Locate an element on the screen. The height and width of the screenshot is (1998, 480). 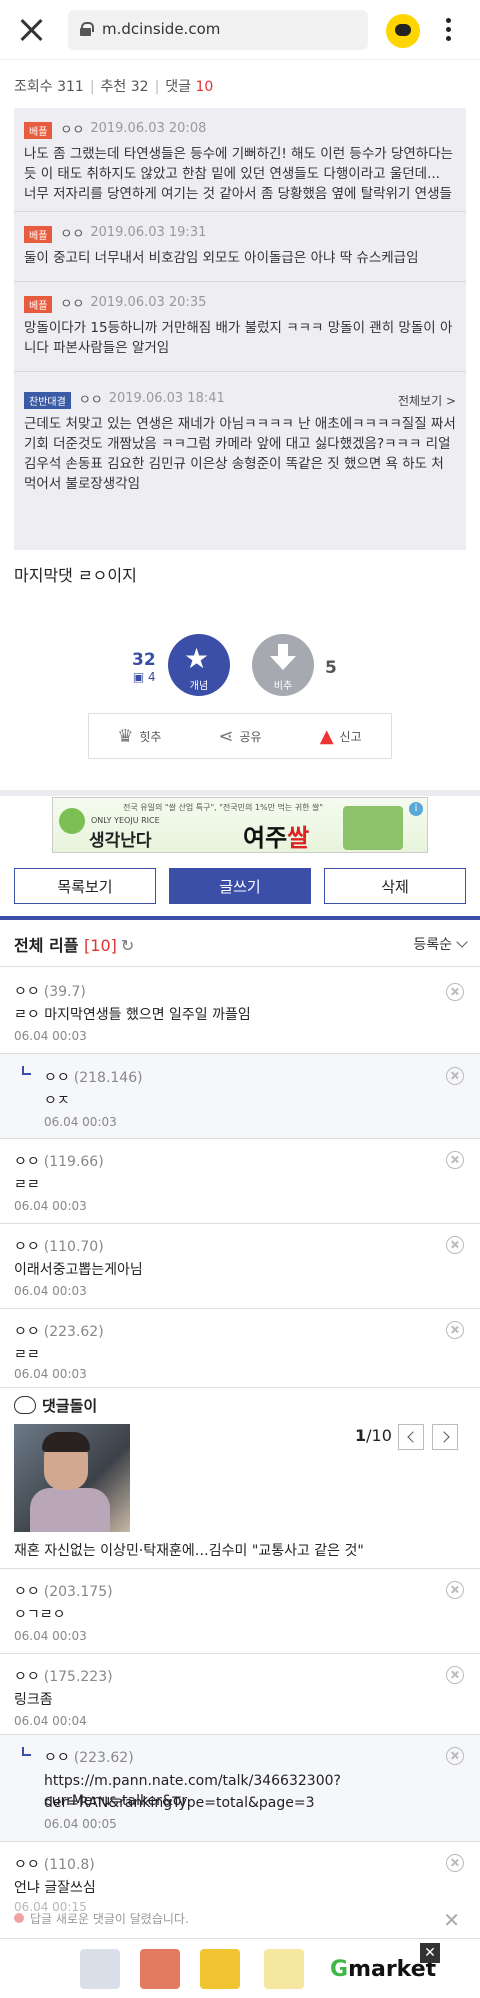
comment-ip: (175.223) is located at coordinates (78, 1677).